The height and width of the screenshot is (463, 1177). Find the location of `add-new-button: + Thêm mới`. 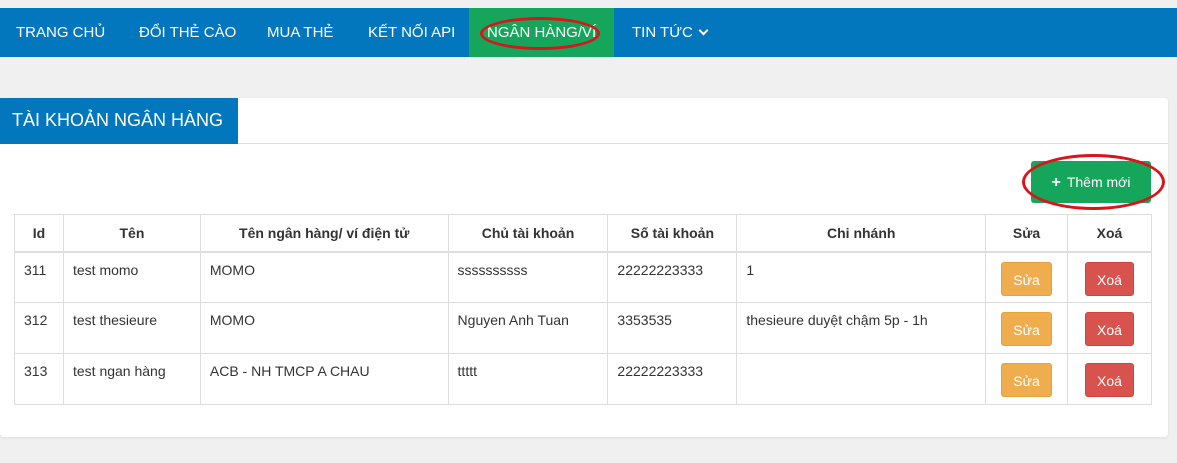

add-new-button: + Thêm mới is located at coordinates (1091, 182).